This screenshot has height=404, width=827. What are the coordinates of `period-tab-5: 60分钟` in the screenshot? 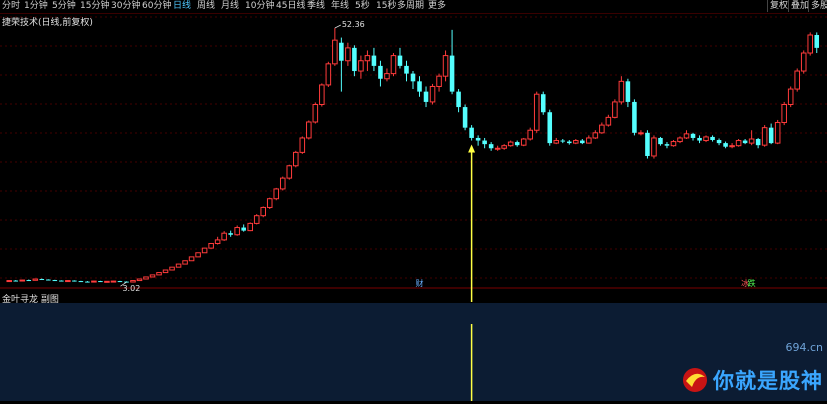 It's located at (156, 6).